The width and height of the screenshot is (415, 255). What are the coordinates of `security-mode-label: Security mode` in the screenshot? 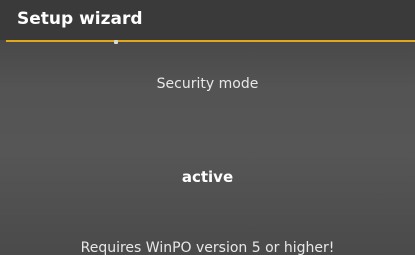 It's located at (207, 84).